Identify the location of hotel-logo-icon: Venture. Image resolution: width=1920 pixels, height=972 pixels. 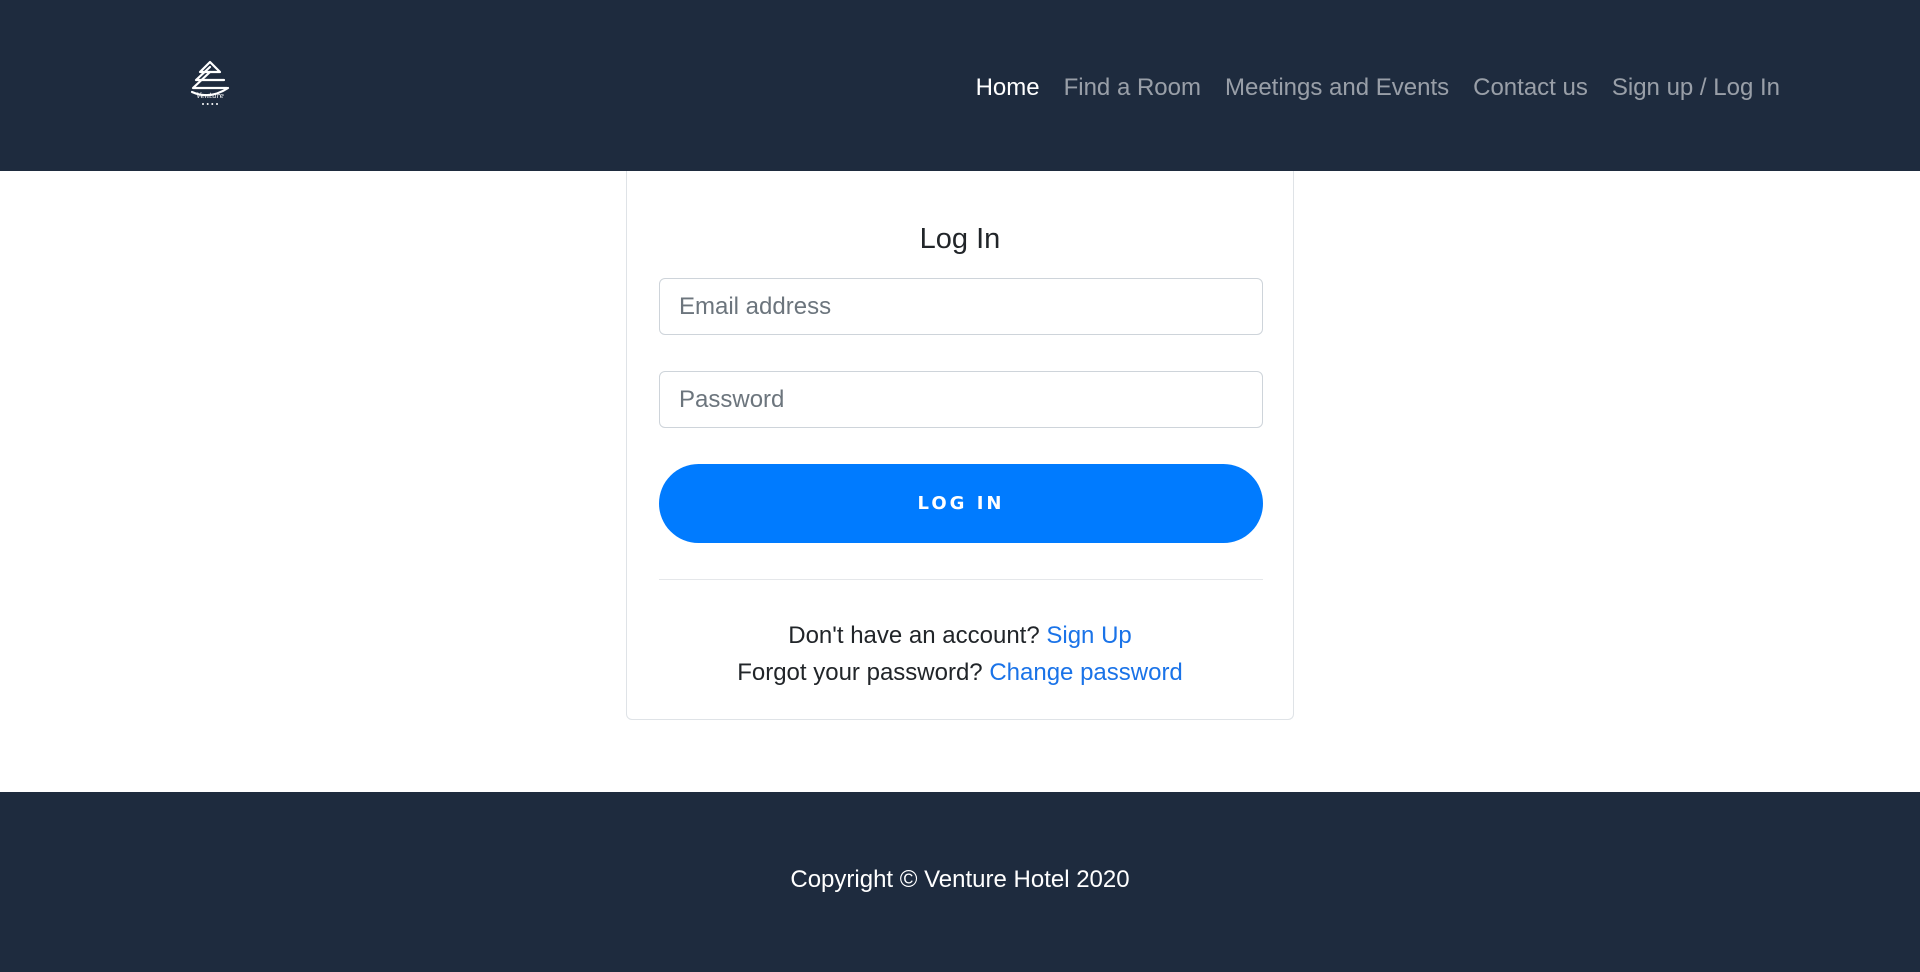
(210, 82).